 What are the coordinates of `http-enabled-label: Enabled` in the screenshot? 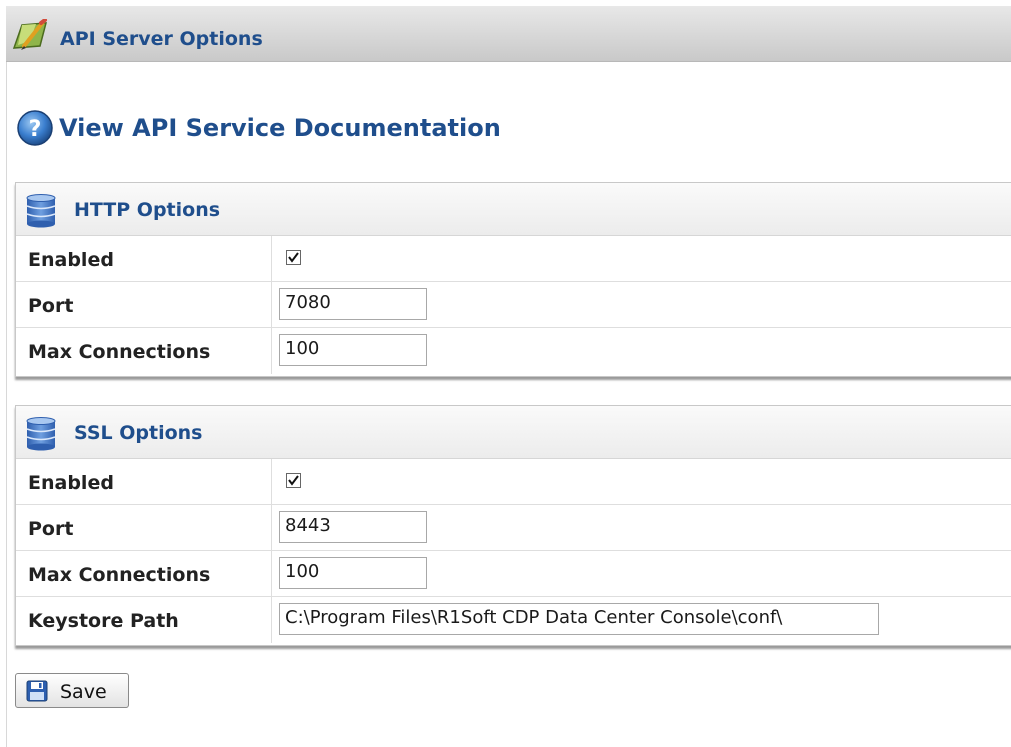 It's located at (71, 260).